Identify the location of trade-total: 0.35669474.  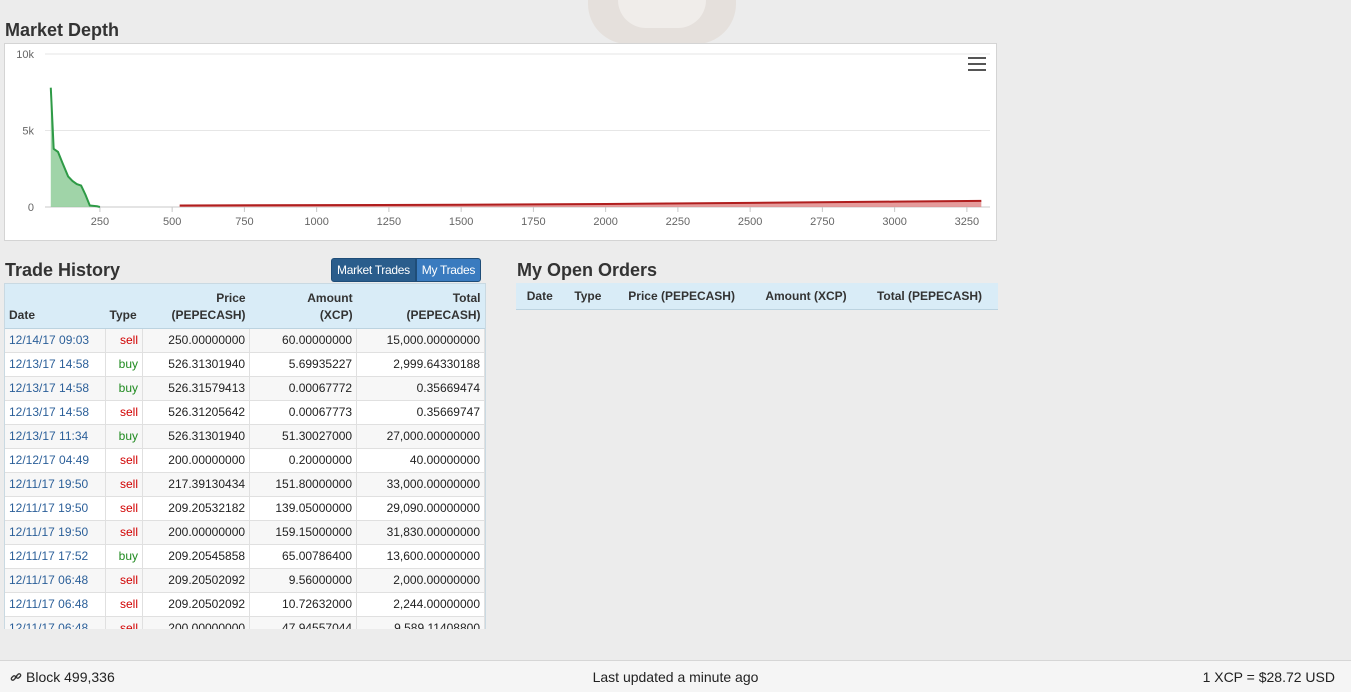
(420, 388).